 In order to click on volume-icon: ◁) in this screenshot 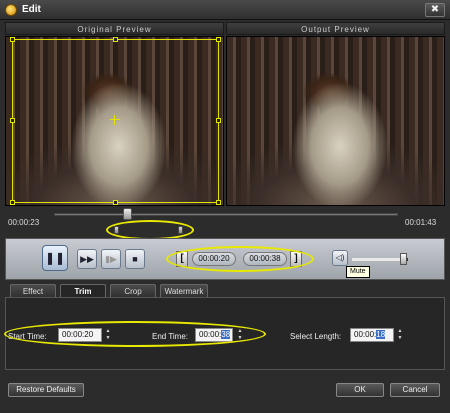, I will do `click(340, 258)`.